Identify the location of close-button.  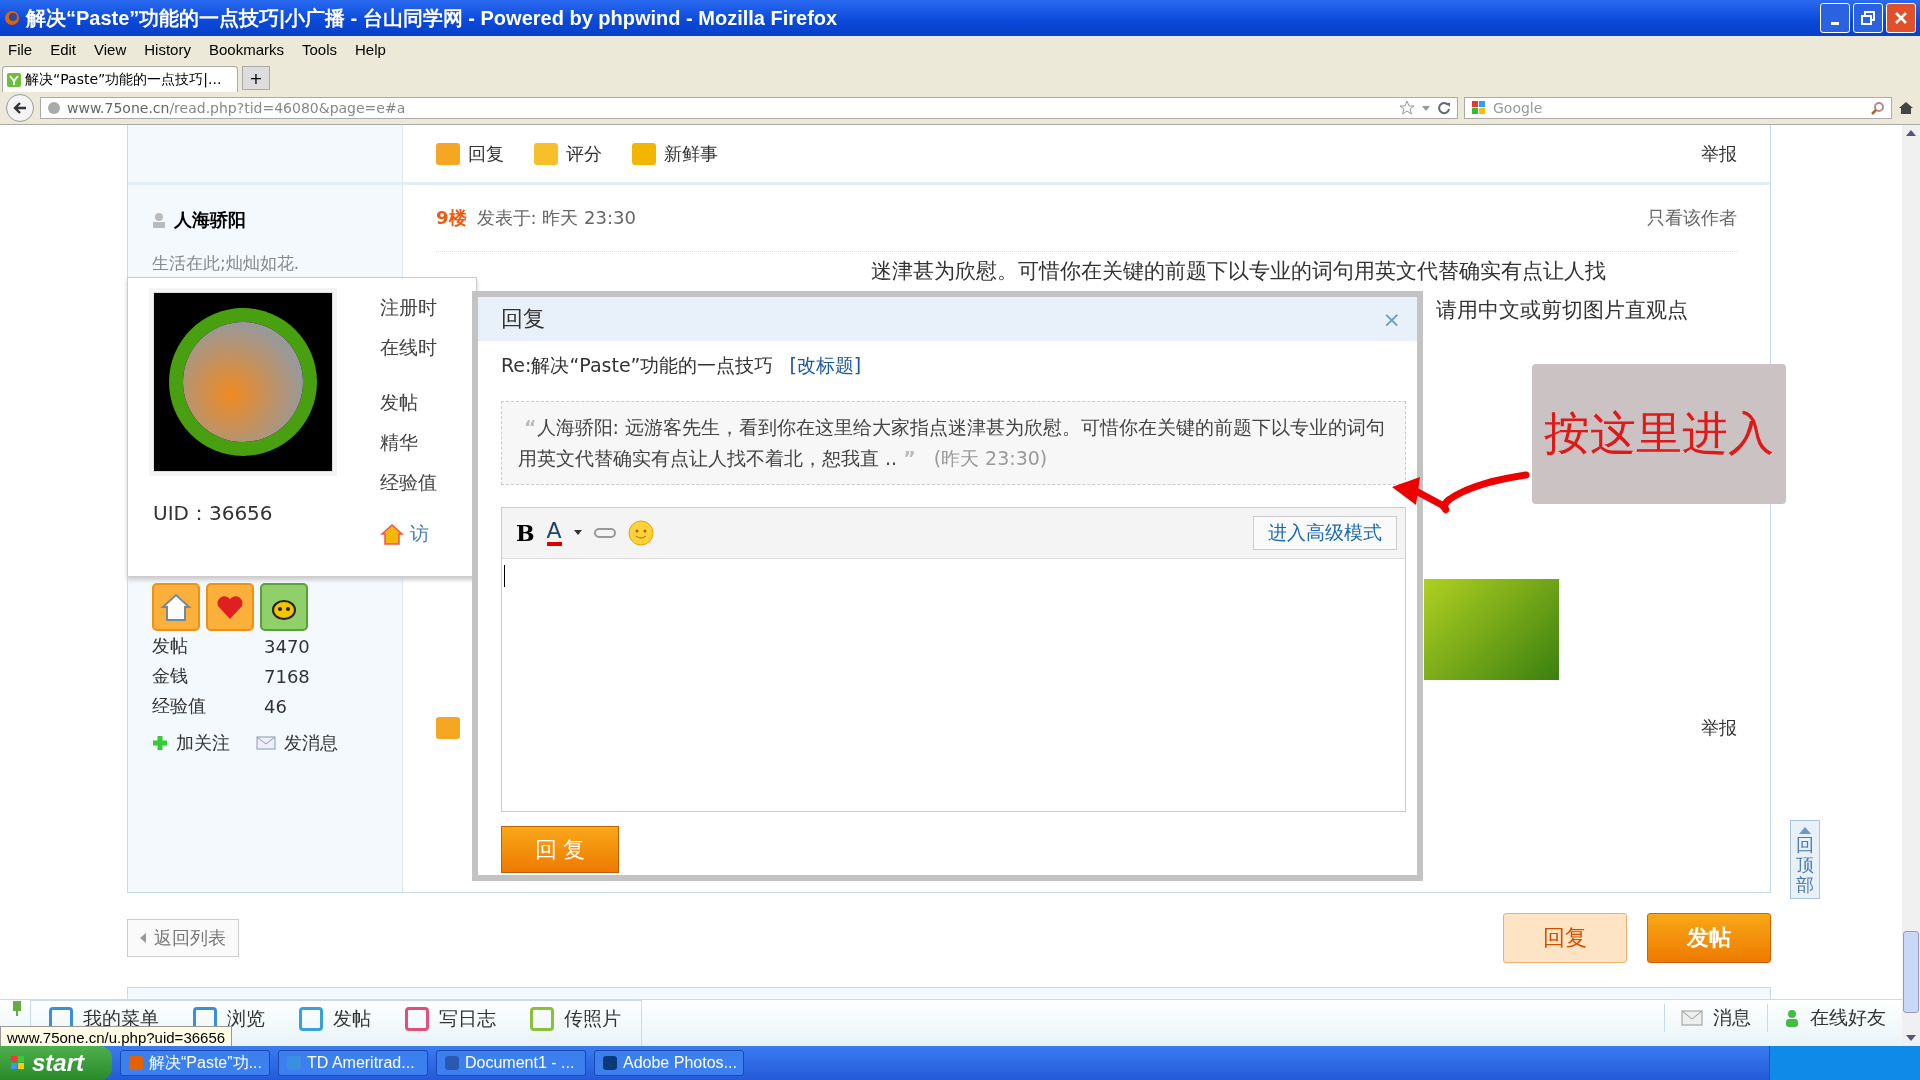
(1901, 18).